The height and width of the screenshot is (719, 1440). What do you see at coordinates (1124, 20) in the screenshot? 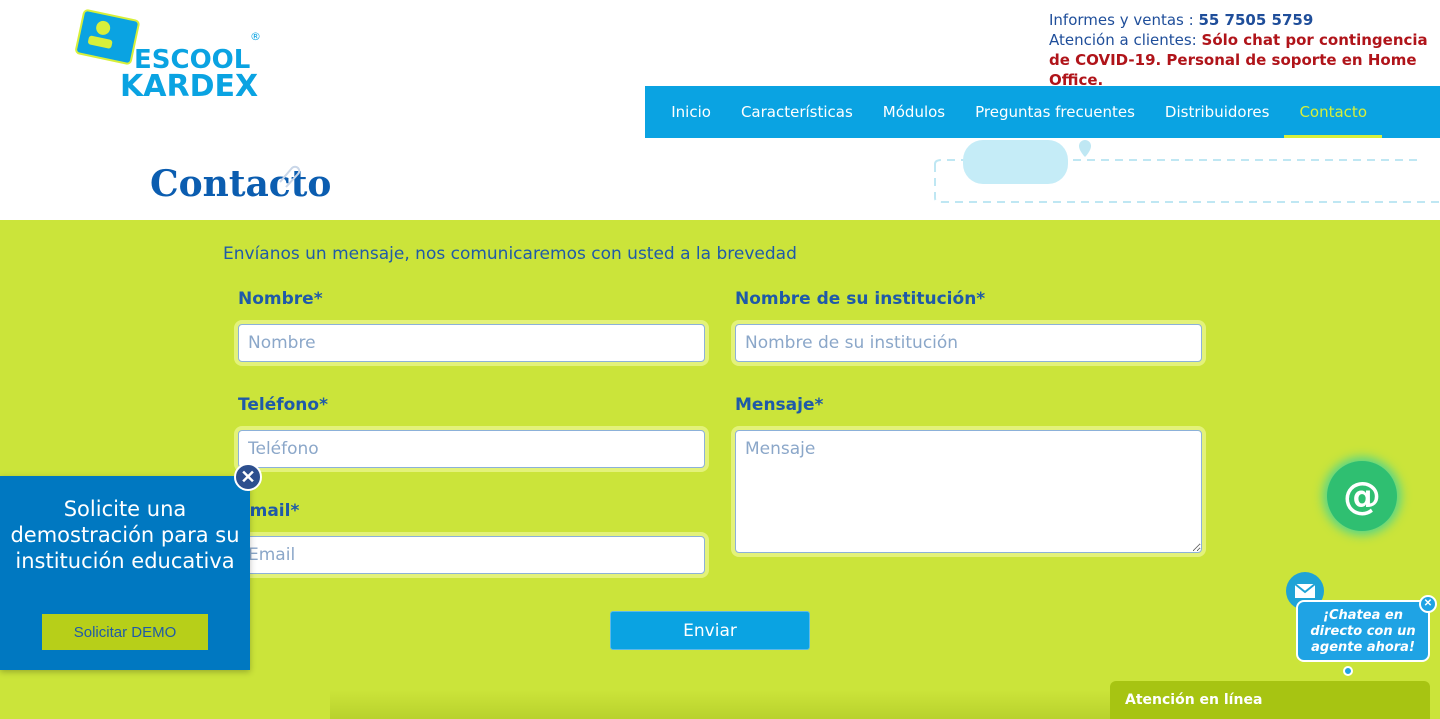
I see `sales-label: Informes y ventas :` at bounding box center [1124, 20].